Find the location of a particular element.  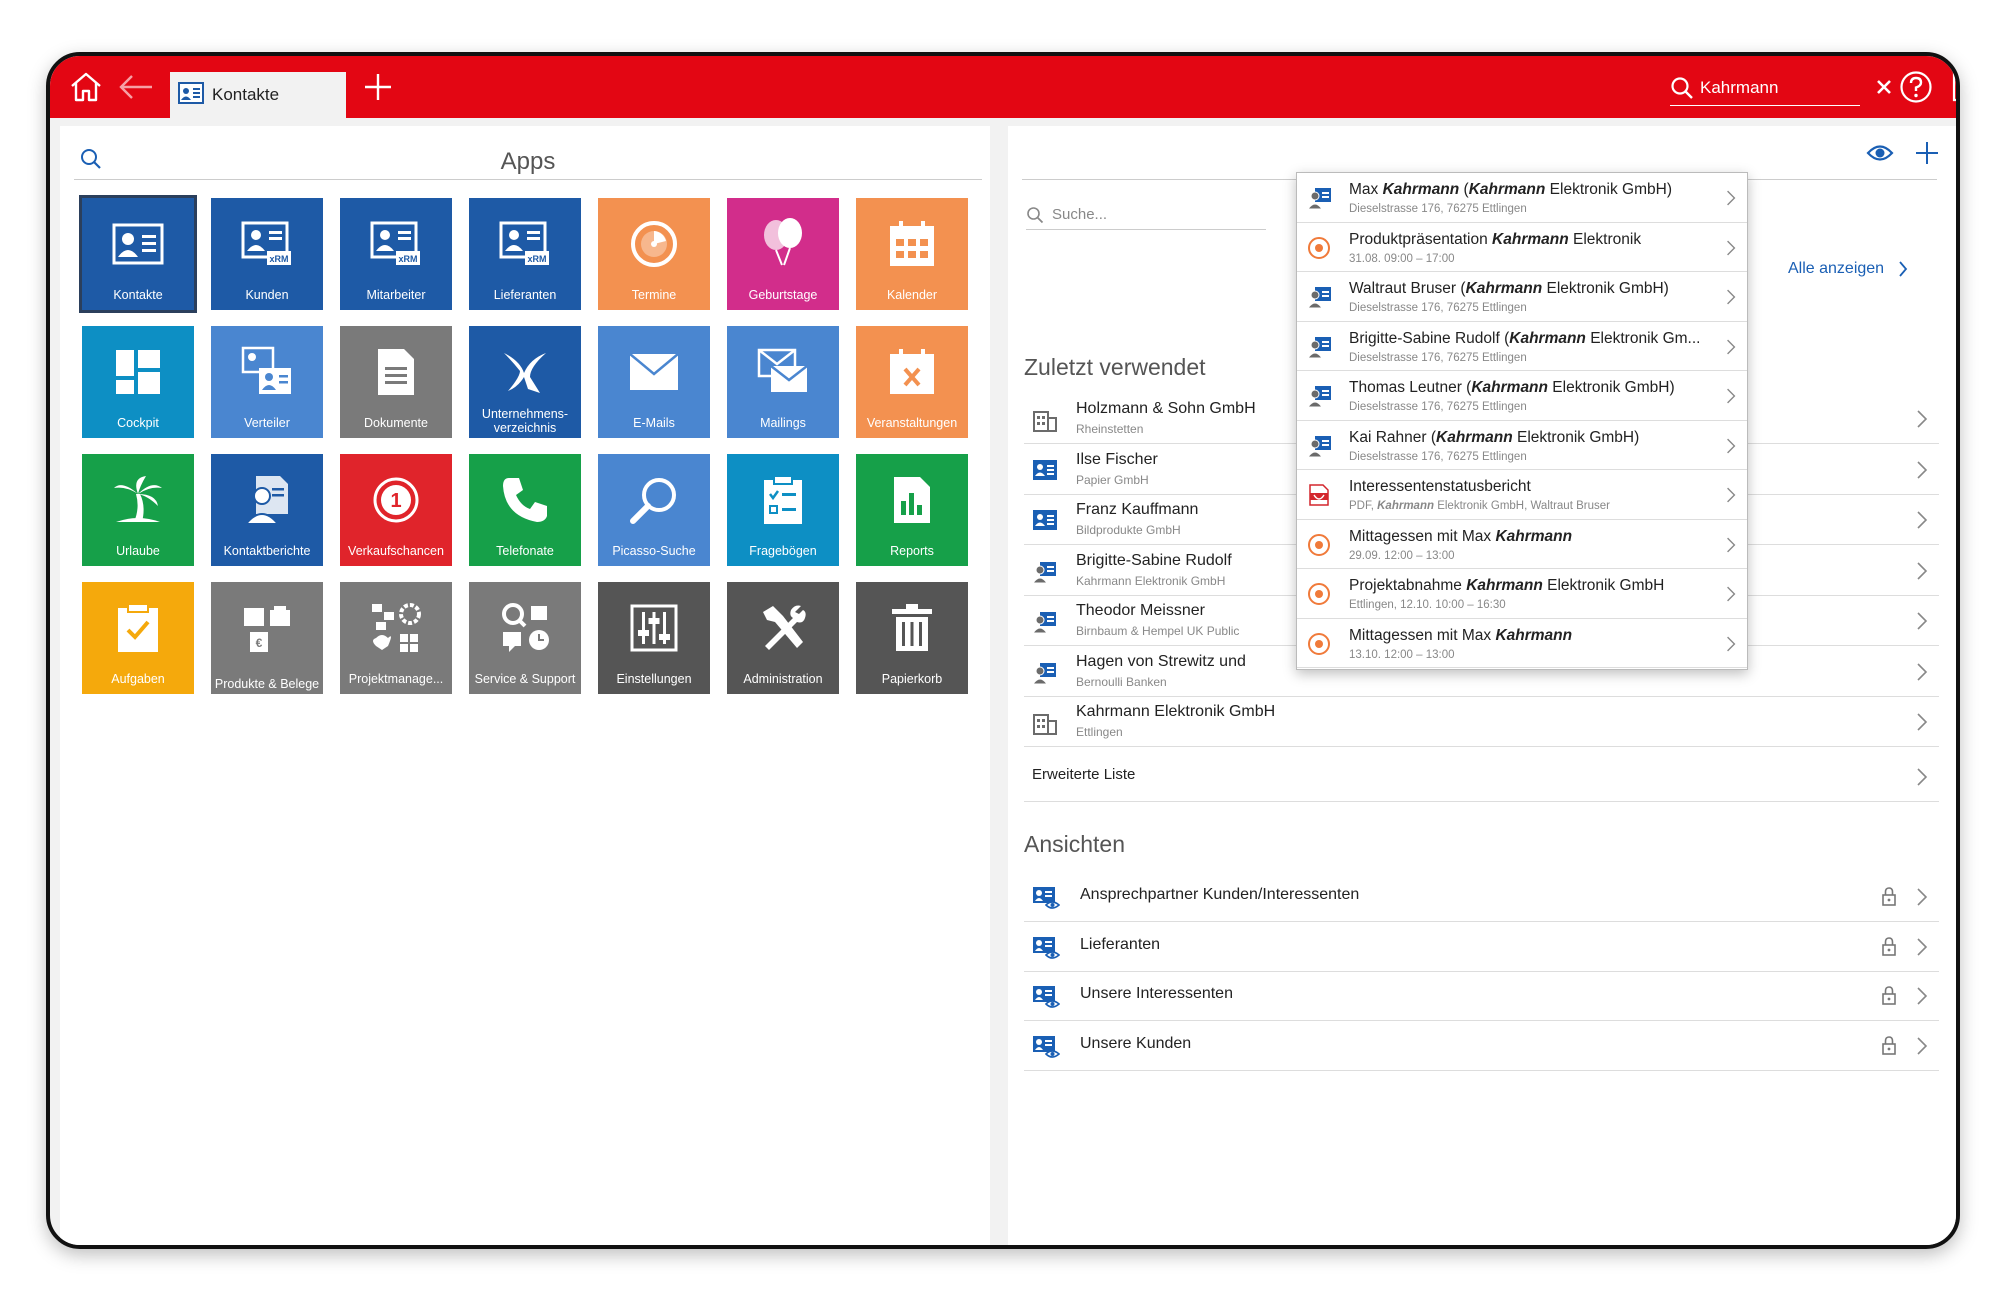

tab-kontakte: Kontakte is located at coordinates (258, 95).